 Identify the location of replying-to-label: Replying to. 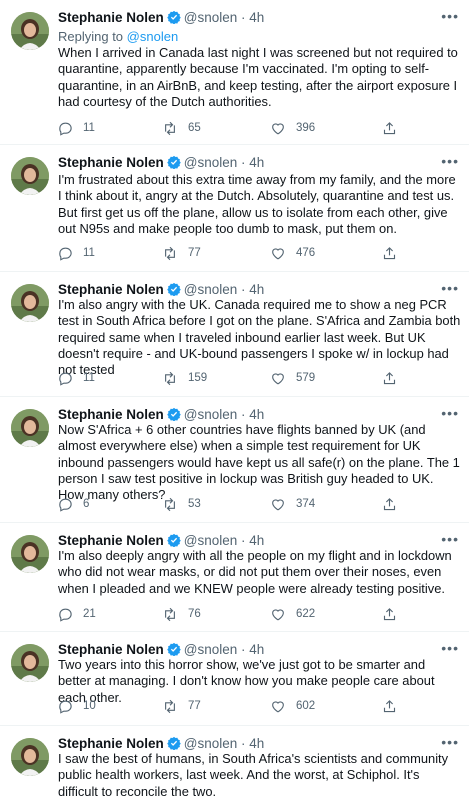
(91, 36).